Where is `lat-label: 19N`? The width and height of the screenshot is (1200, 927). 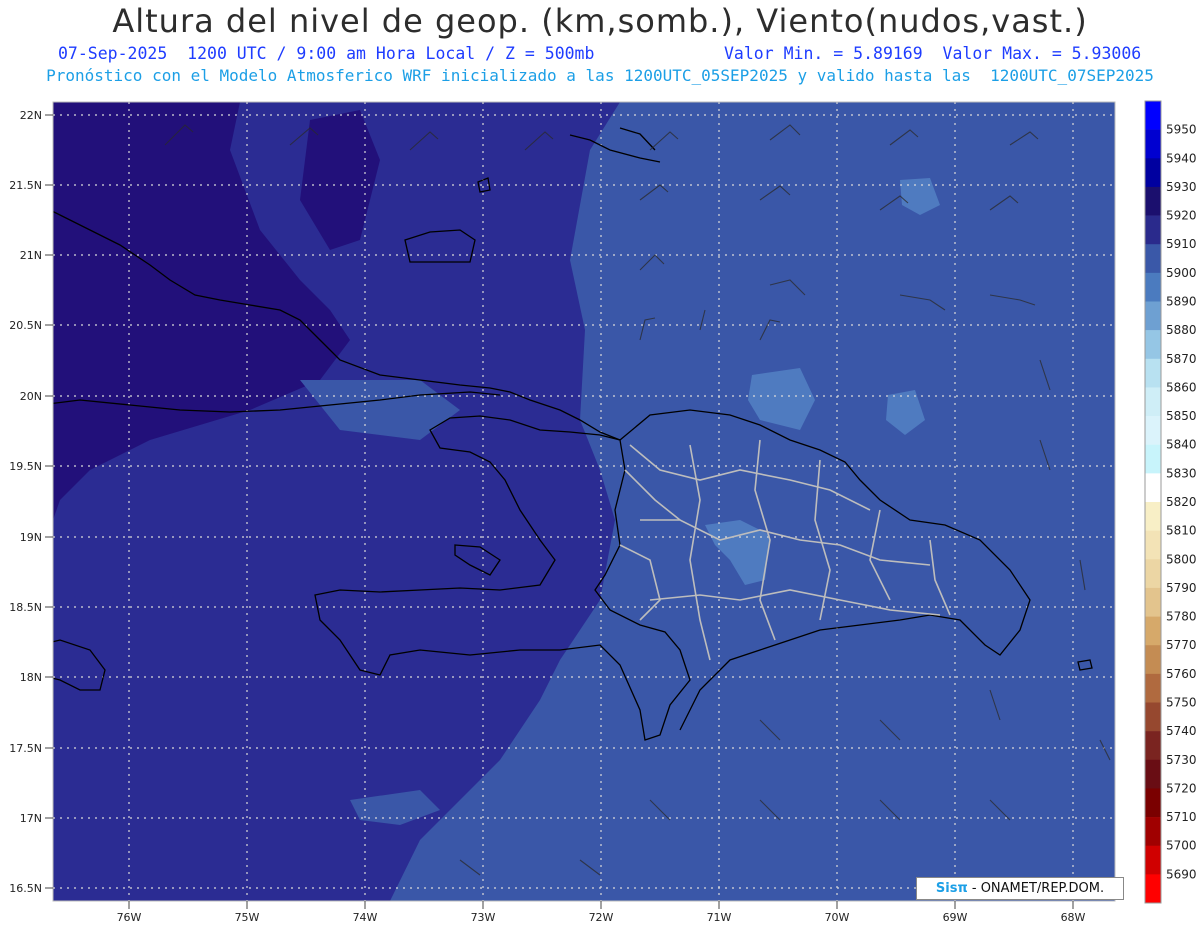 lat-label: 19N is located at coordinates (31, 537).